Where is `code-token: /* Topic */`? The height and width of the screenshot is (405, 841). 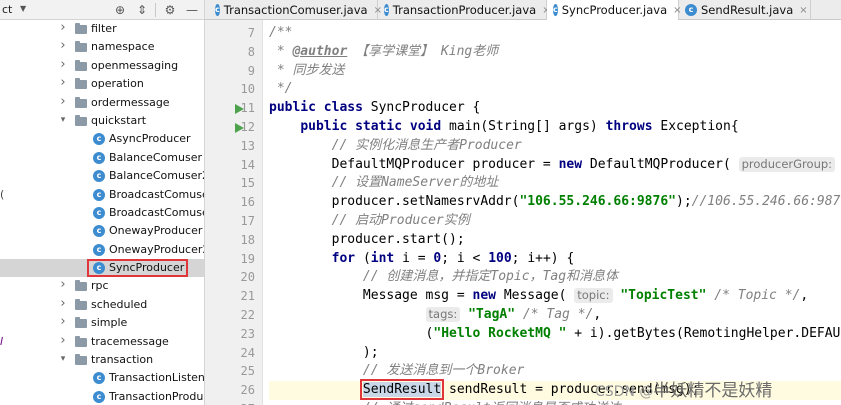
code-token: /* Topic */ is located at coordinates (757, 296).